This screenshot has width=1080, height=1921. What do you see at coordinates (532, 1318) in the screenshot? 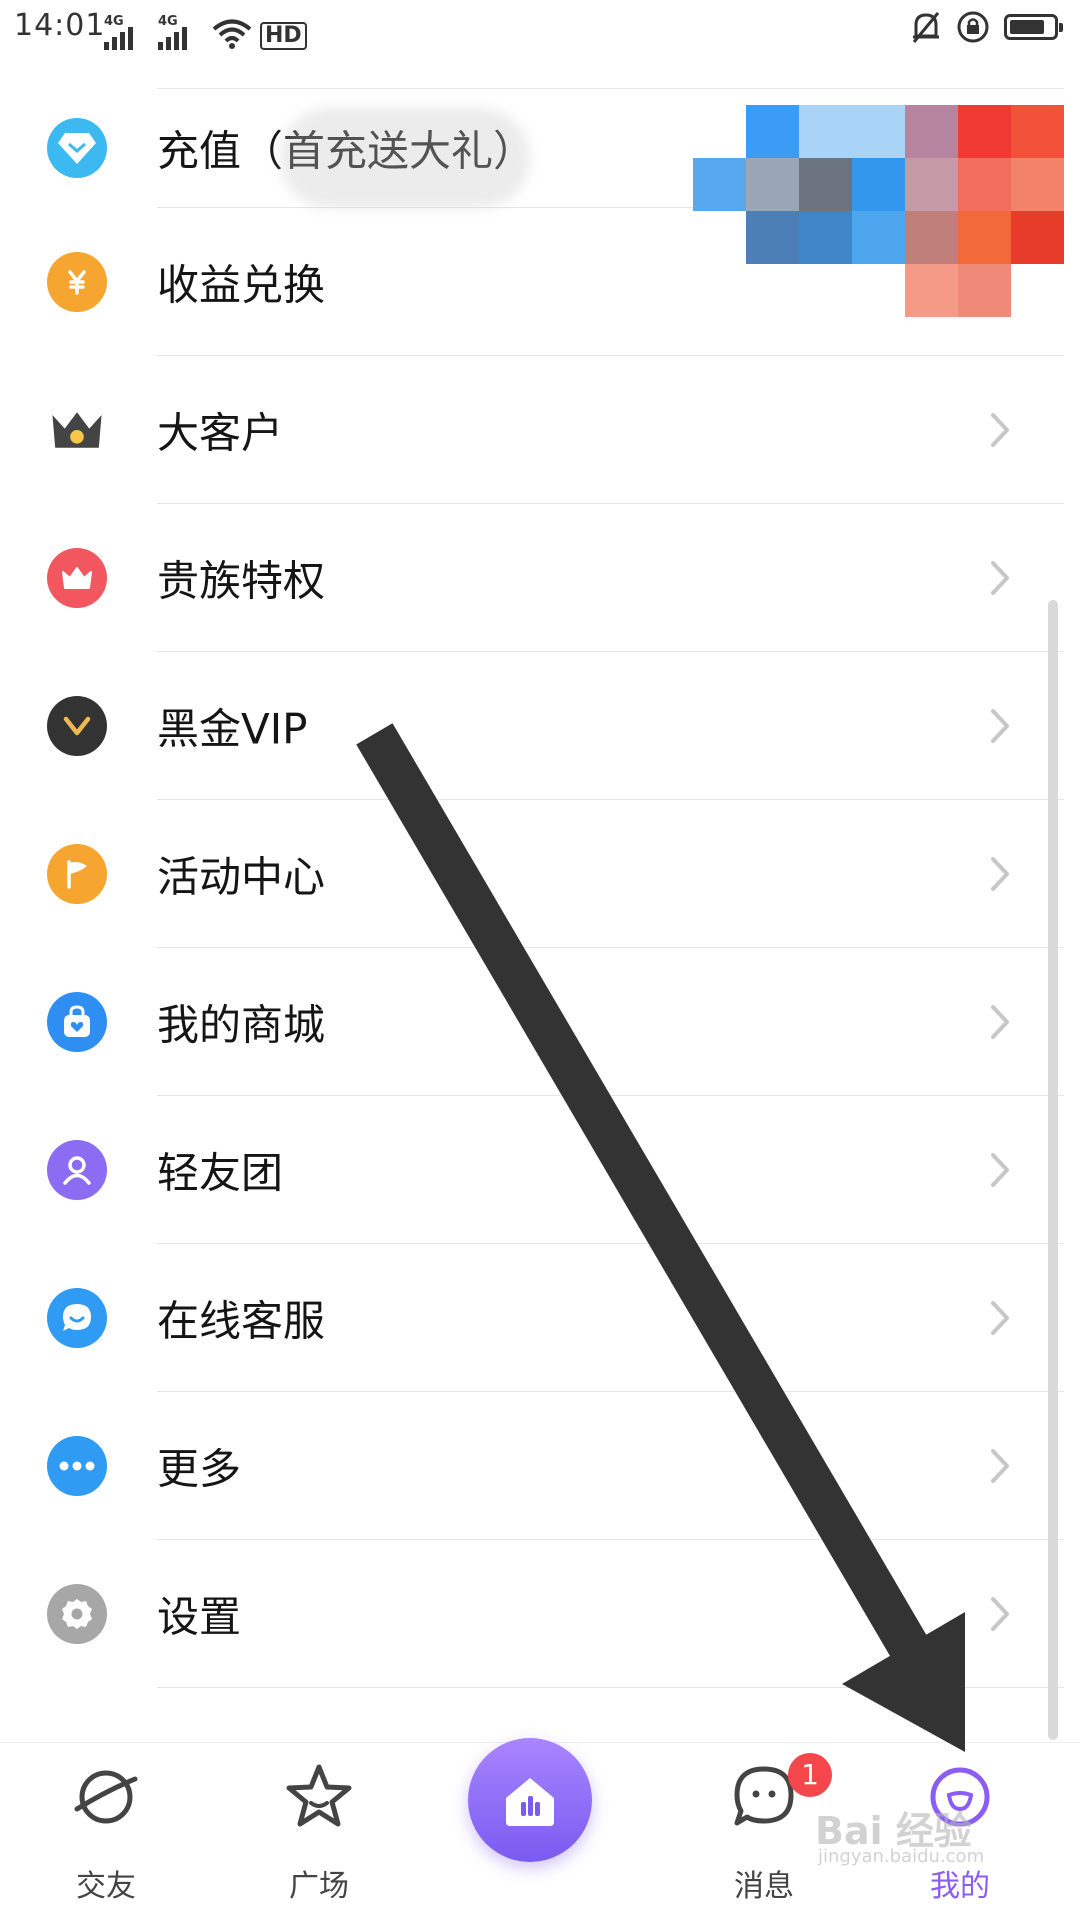
I see `menu-item-9: 在线客服` at bounding box center [532, 1318].